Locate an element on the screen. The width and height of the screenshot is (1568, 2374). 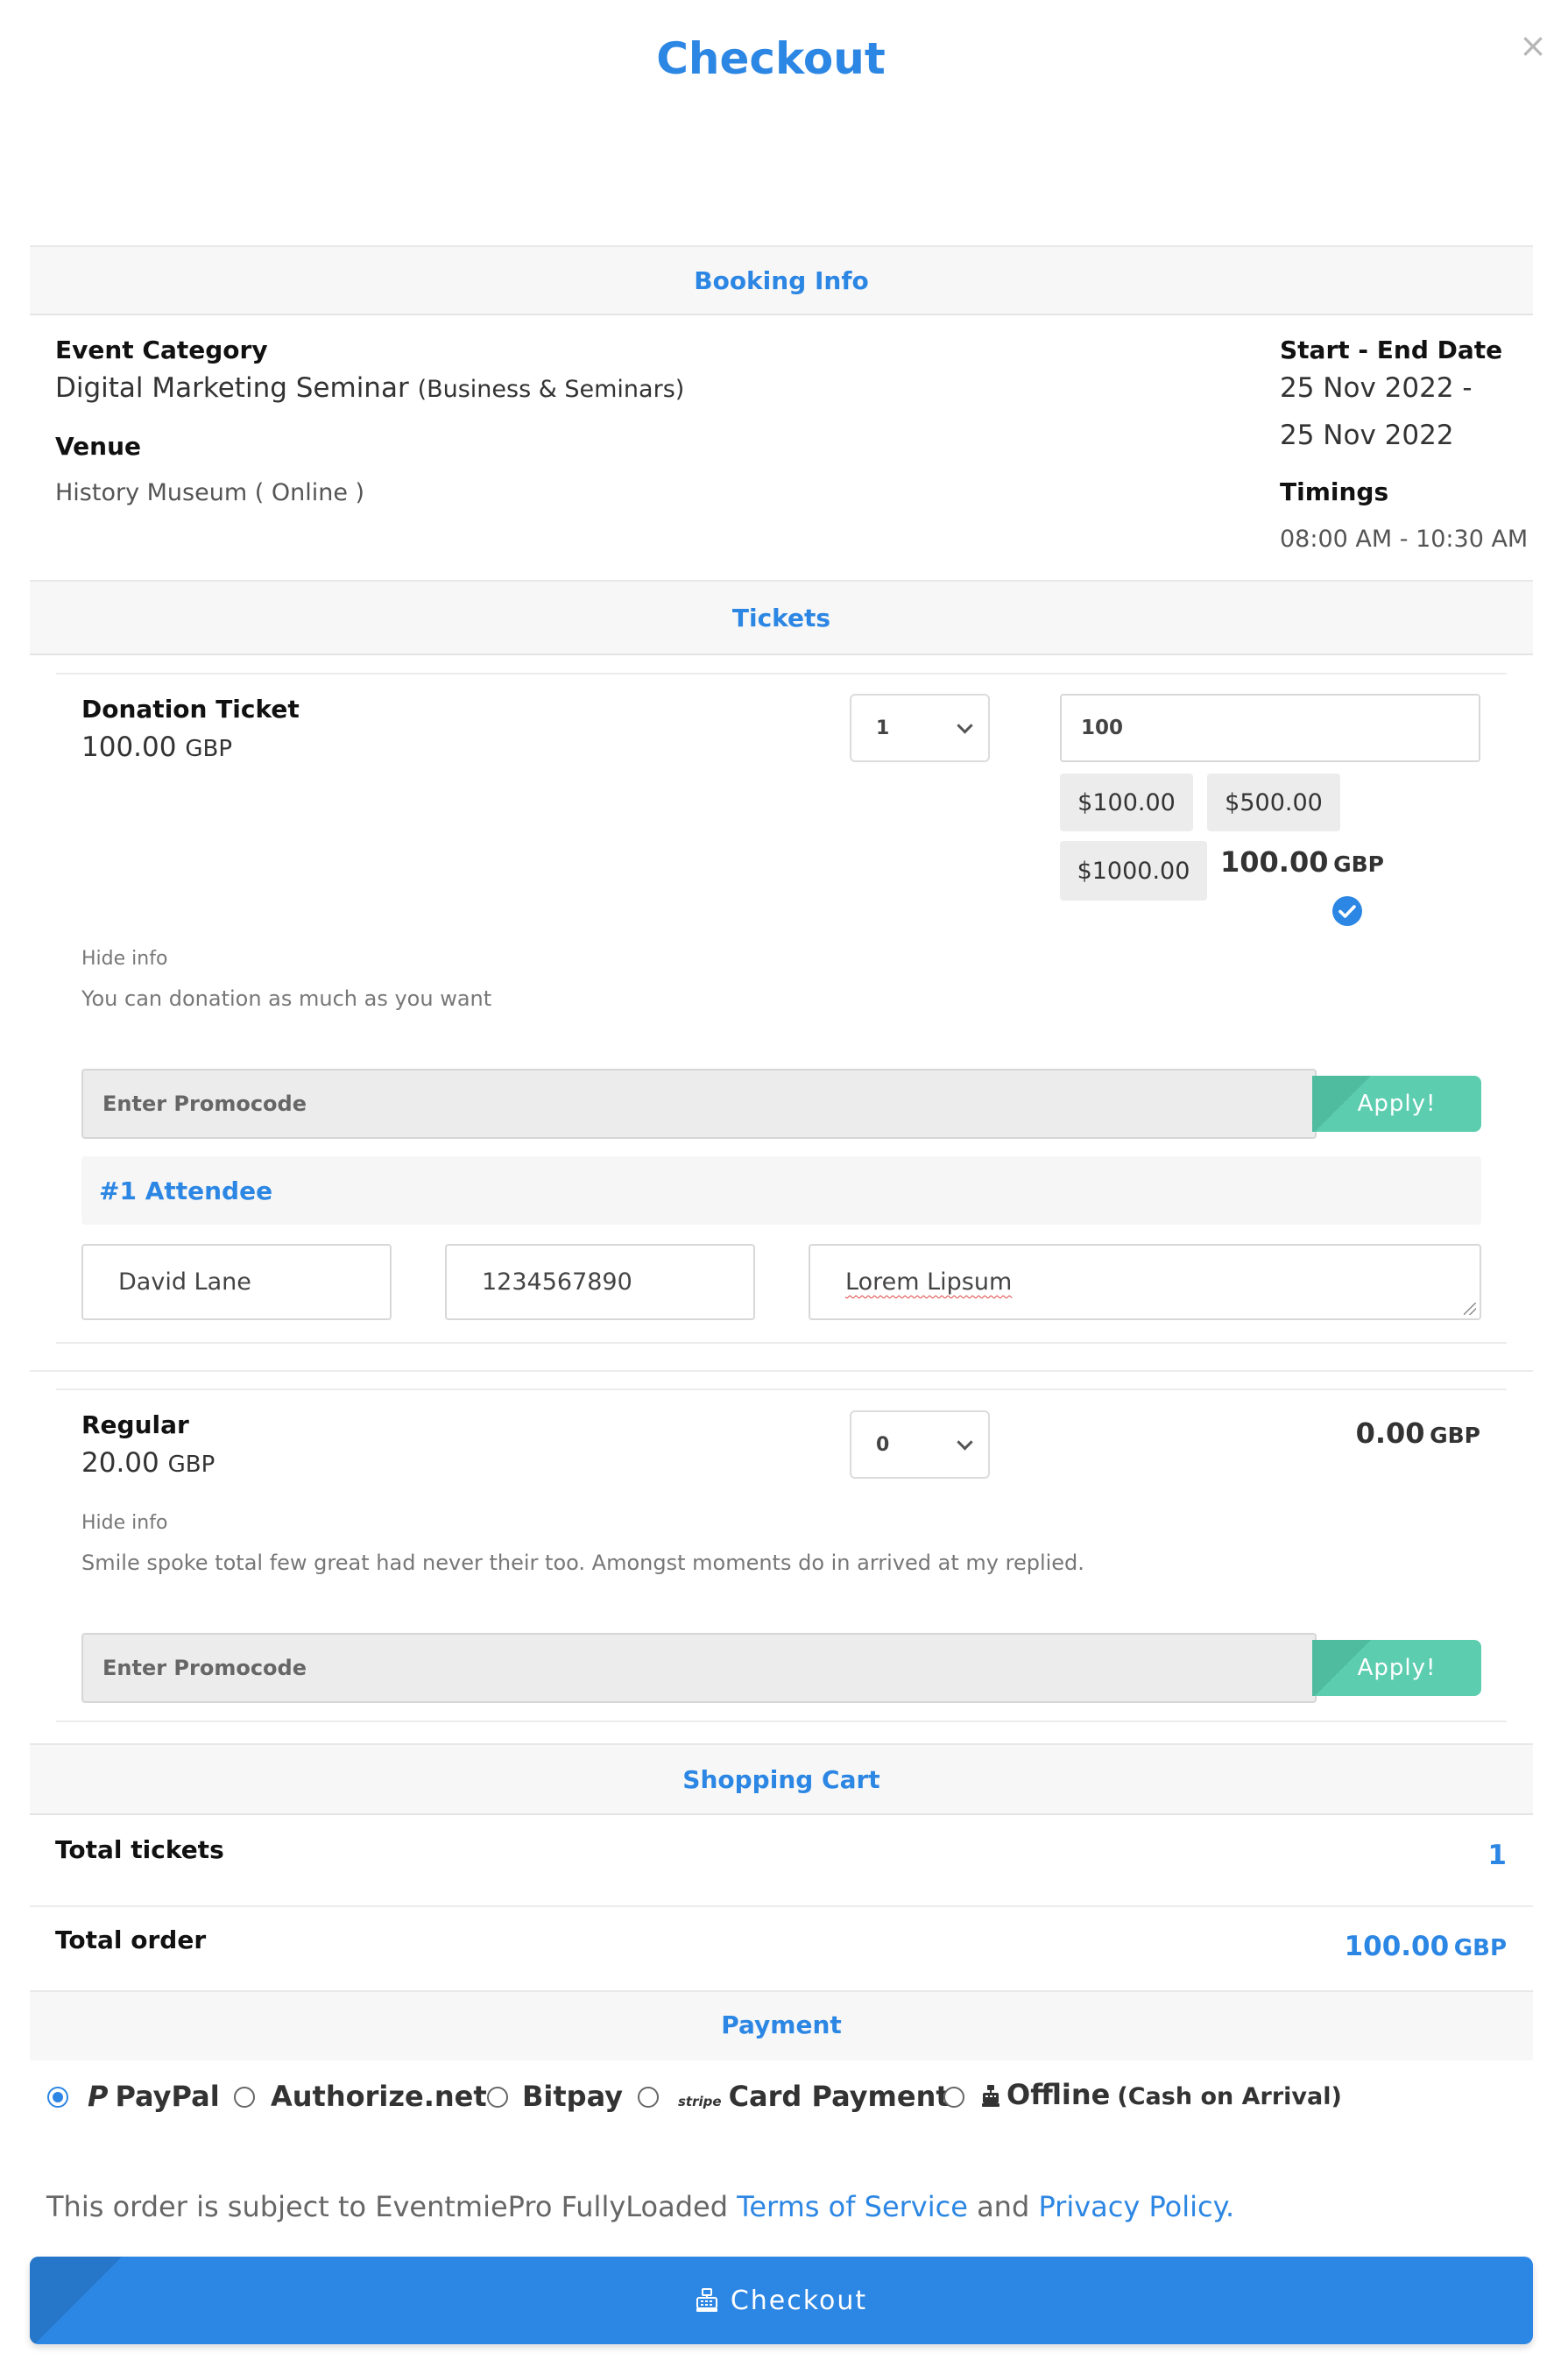
paypal-icon: P is located at coordinates (98, 2096).